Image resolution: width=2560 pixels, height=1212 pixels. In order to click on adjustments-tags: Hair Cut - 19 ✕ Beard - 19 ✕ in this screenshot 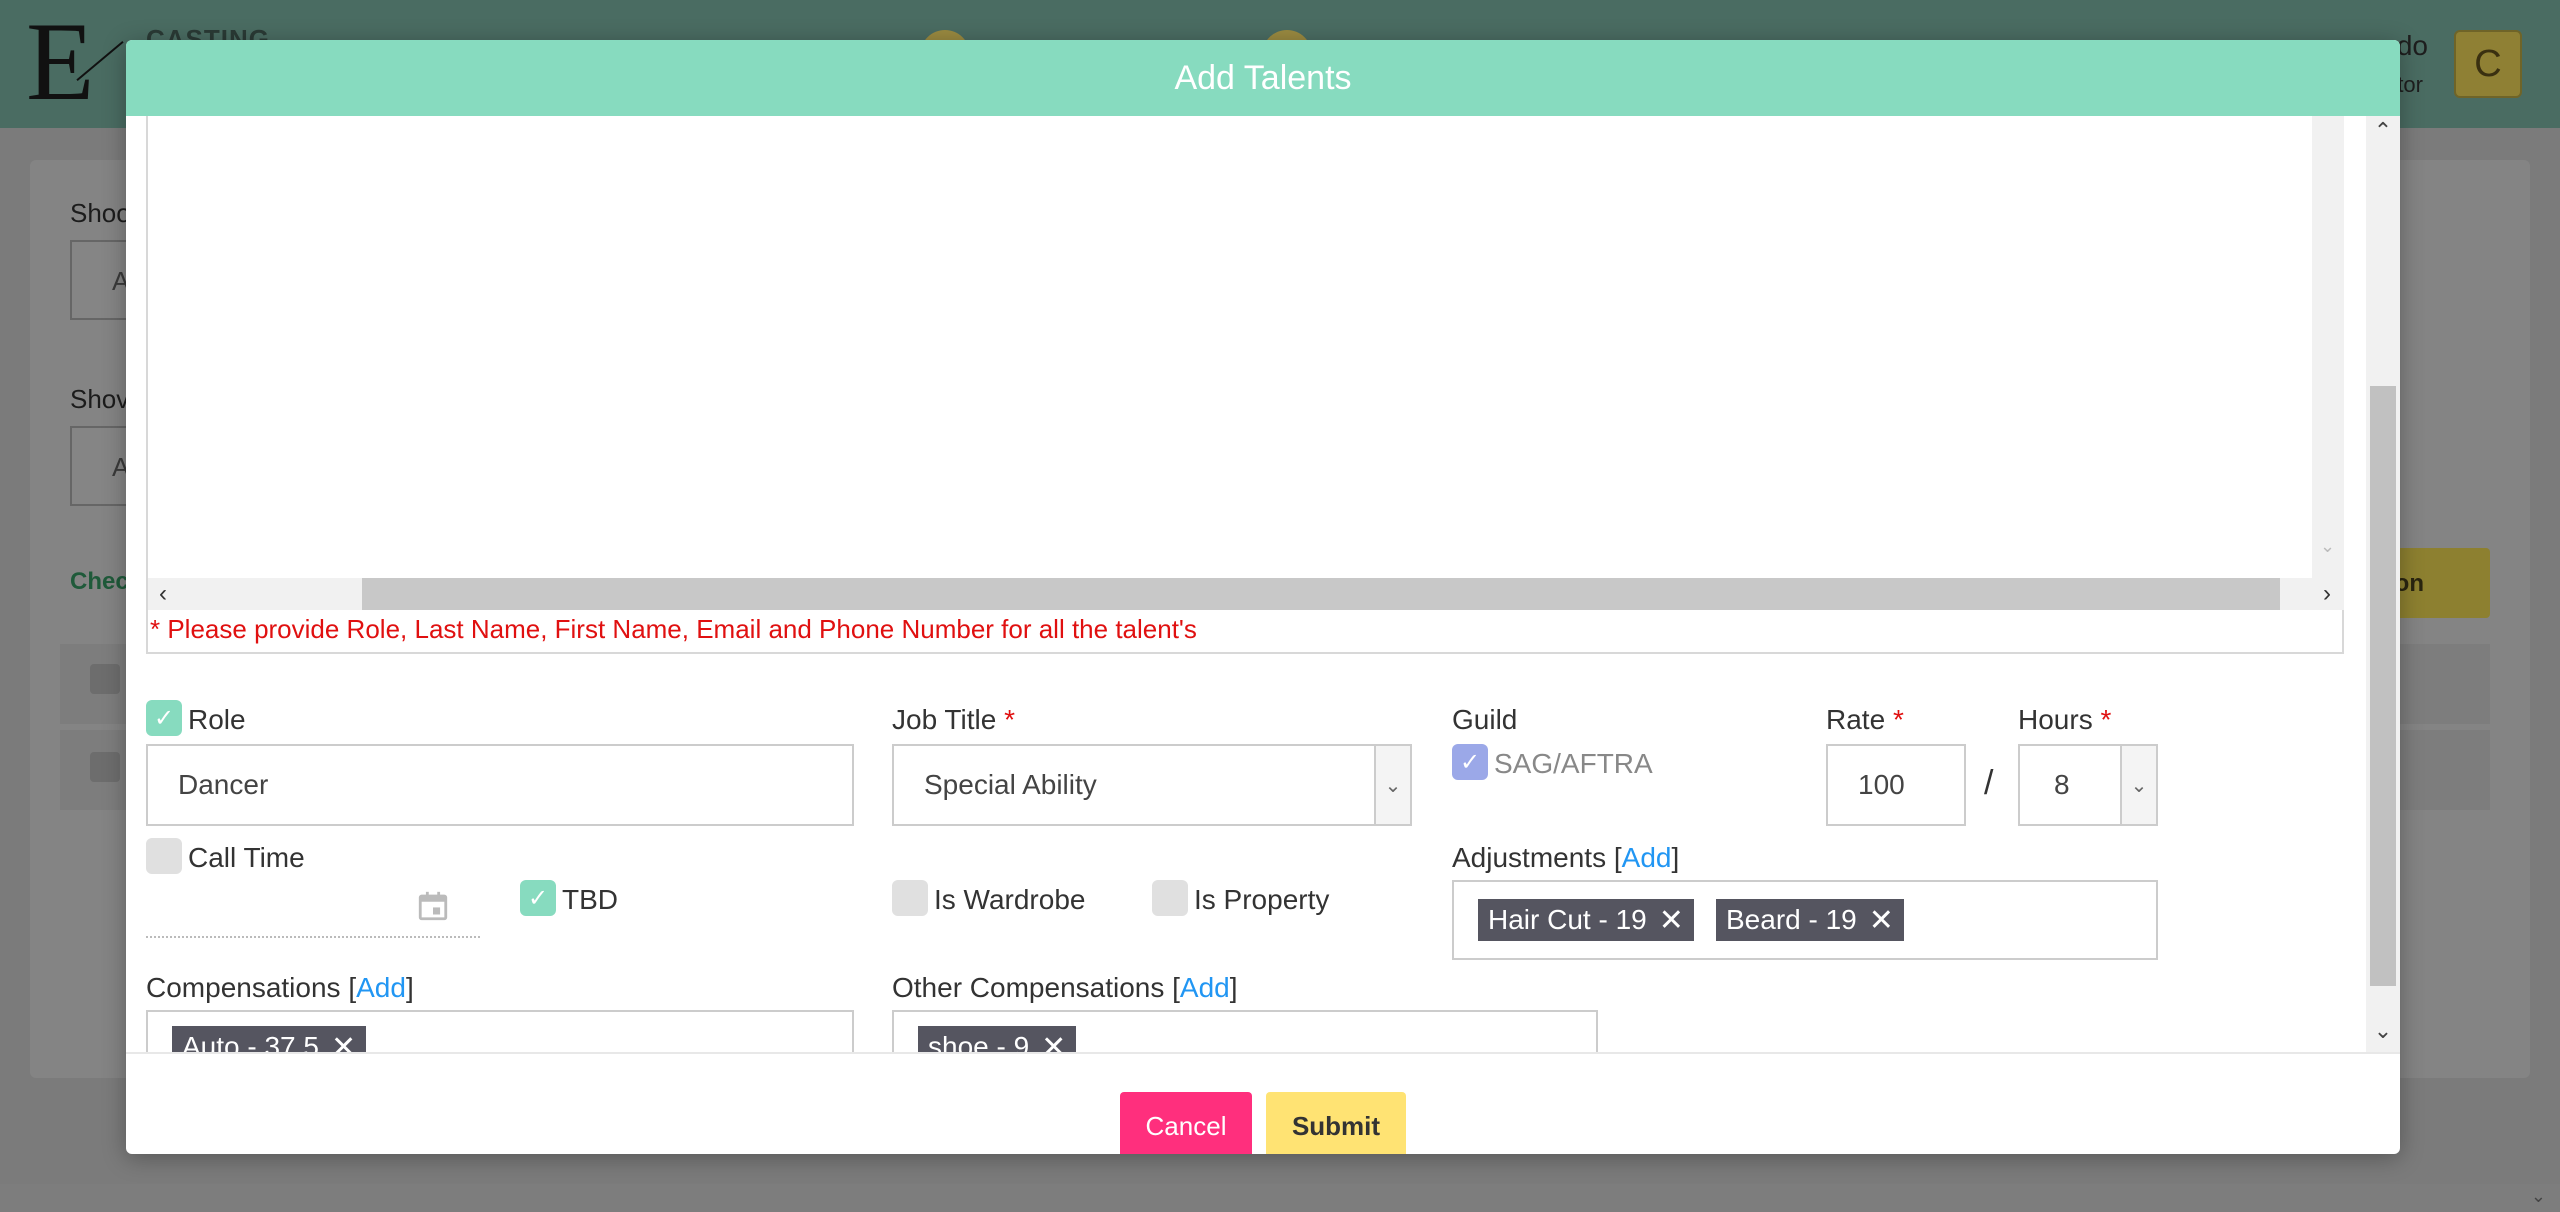, I will do `click(1805, 920)`.